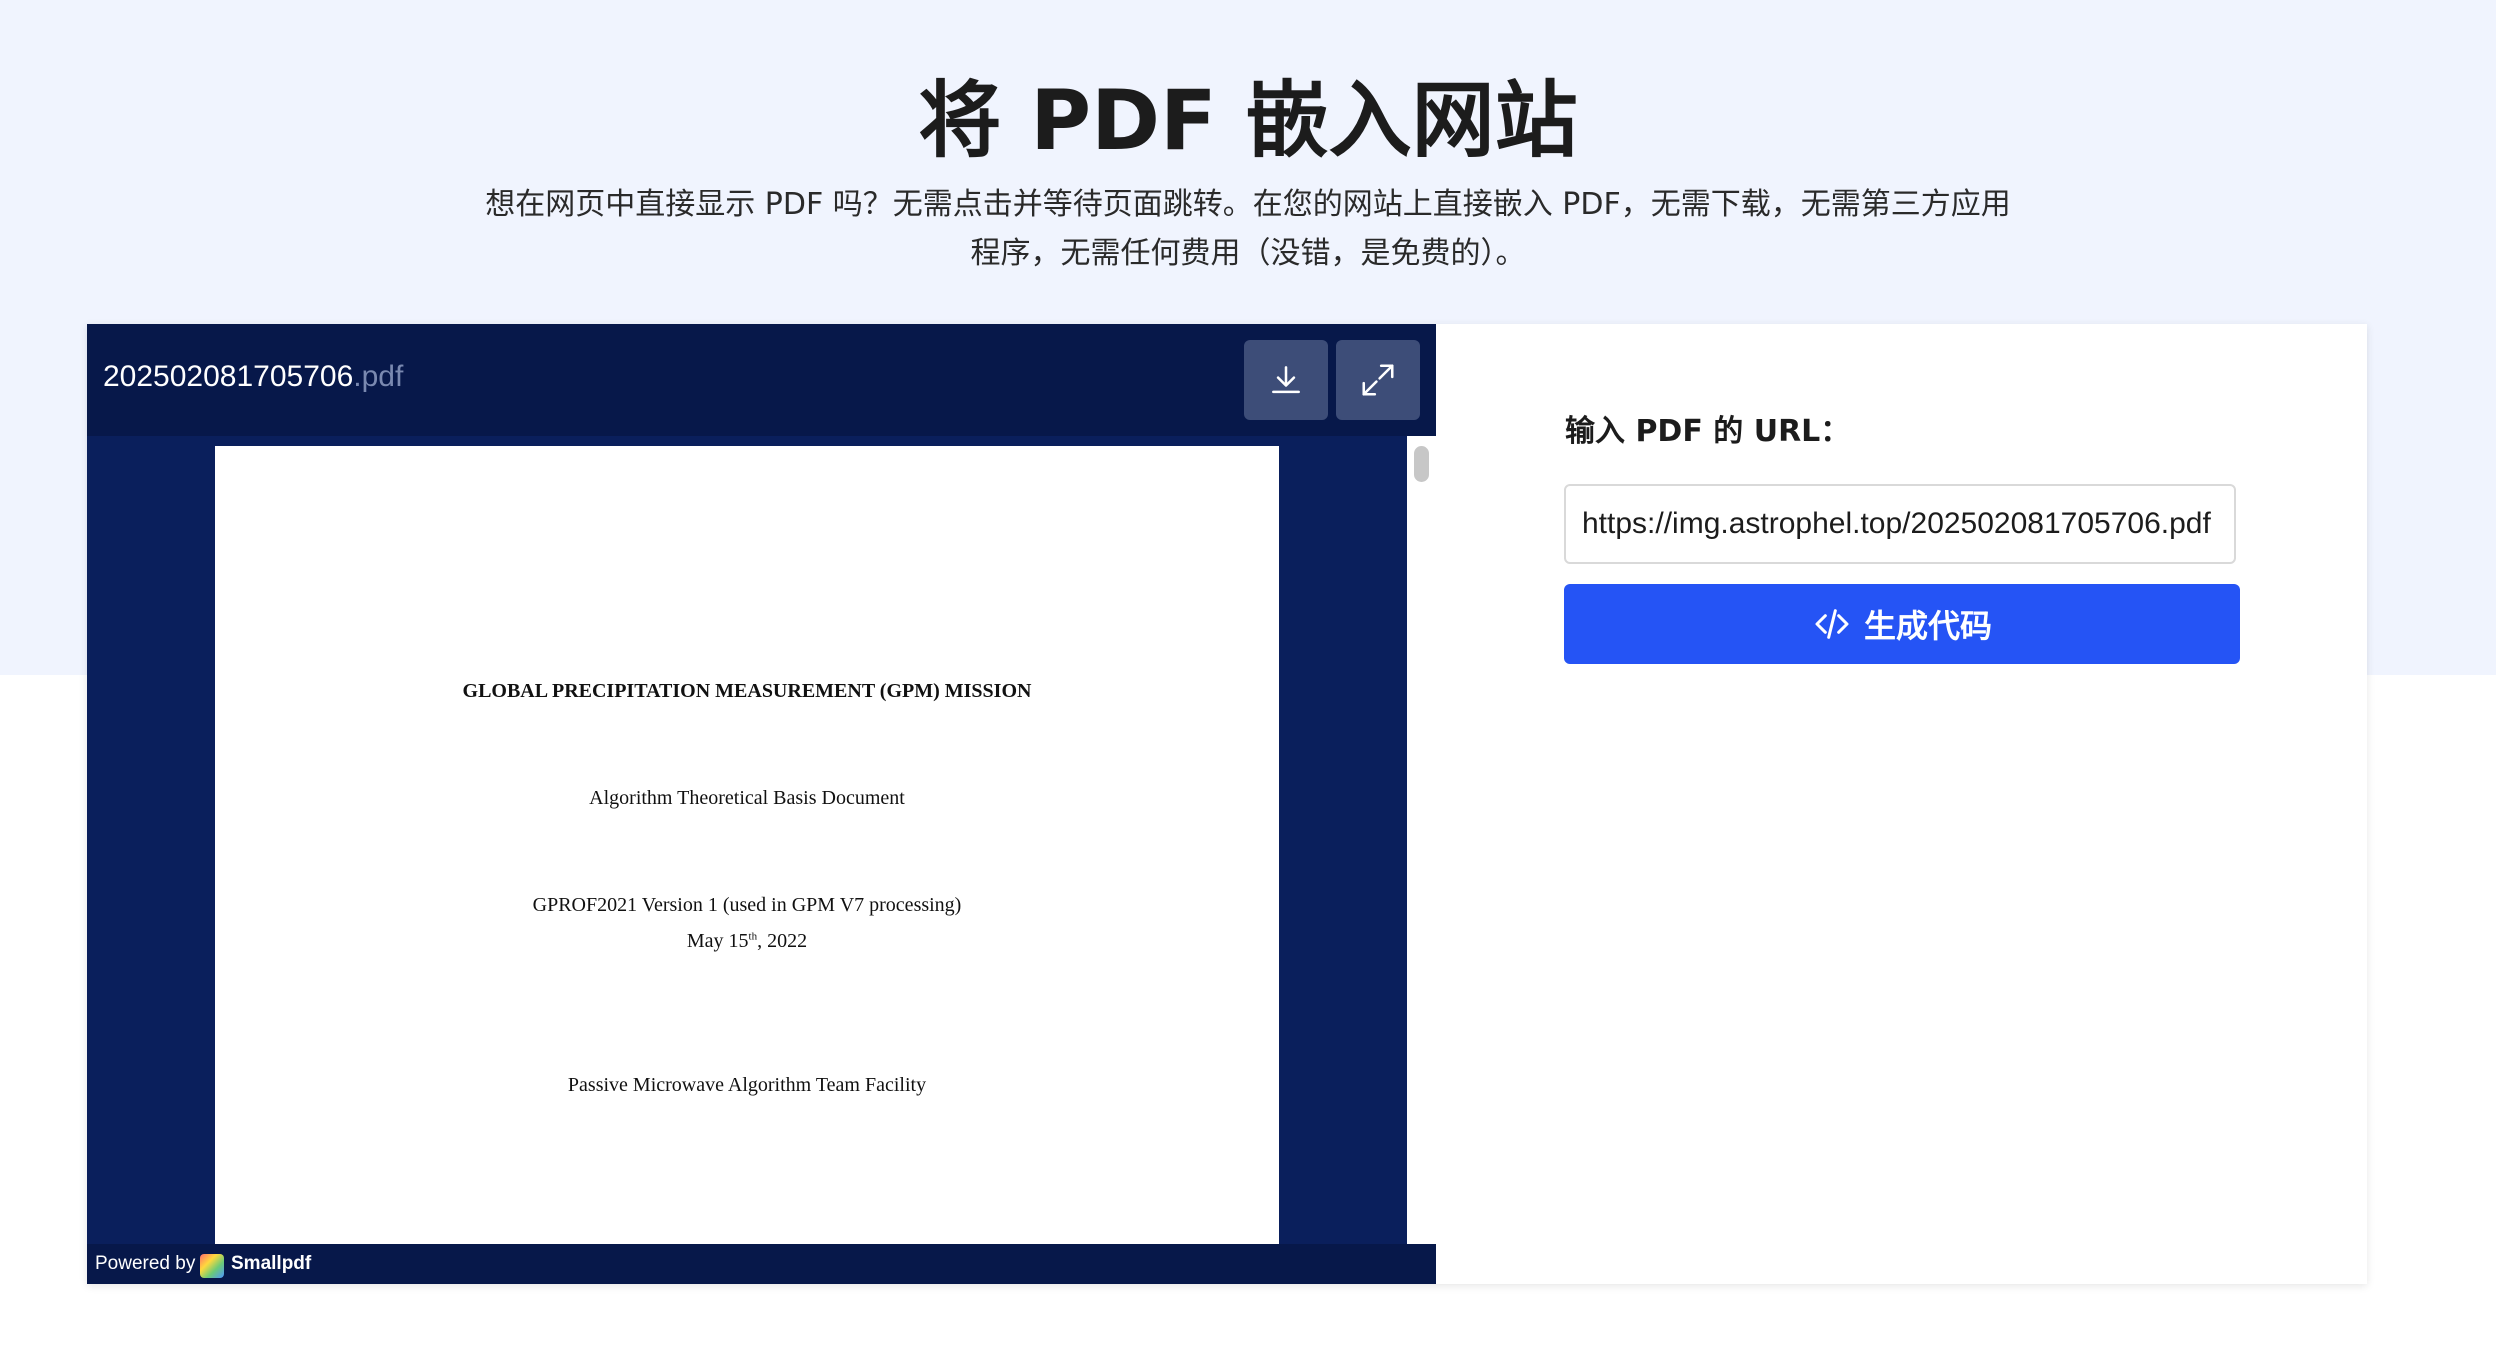  What do you see at coordinates (747, 798) in the screenshot?
I see `pdf-subtitle: Algorithm Theoretical Basis Document` at bounding box center [747, 798].